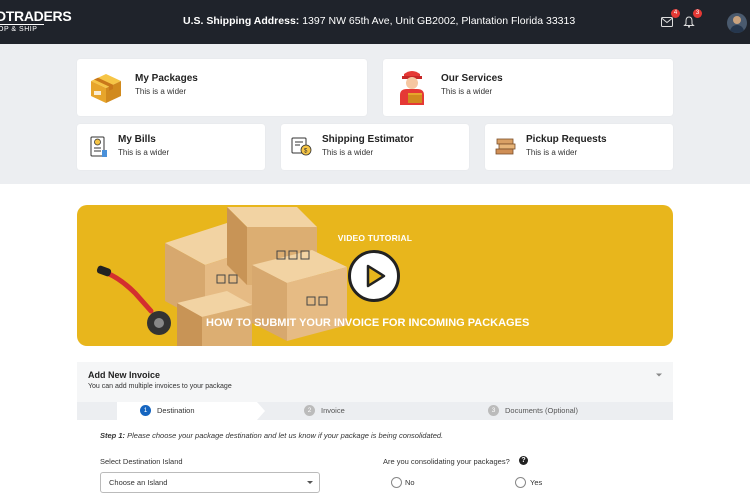 This screenshot has height=500, width=750. What do you see at coordinates (368, 139) in the screenshot?
I see `card-title: Shipping Estimator` at bounding box center [368, 139].